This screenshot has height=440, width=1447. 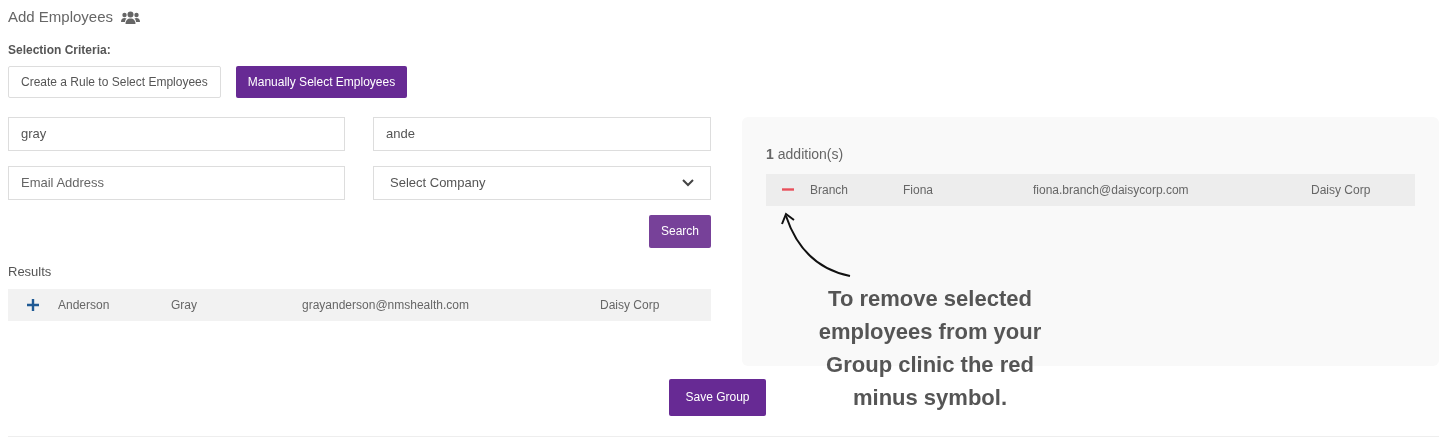 What do you see at coordinates (1111, 190) in the screenshot?
I see `email-address: fiona.branch@daisycorp.com` at bounding box center [1111, 190].